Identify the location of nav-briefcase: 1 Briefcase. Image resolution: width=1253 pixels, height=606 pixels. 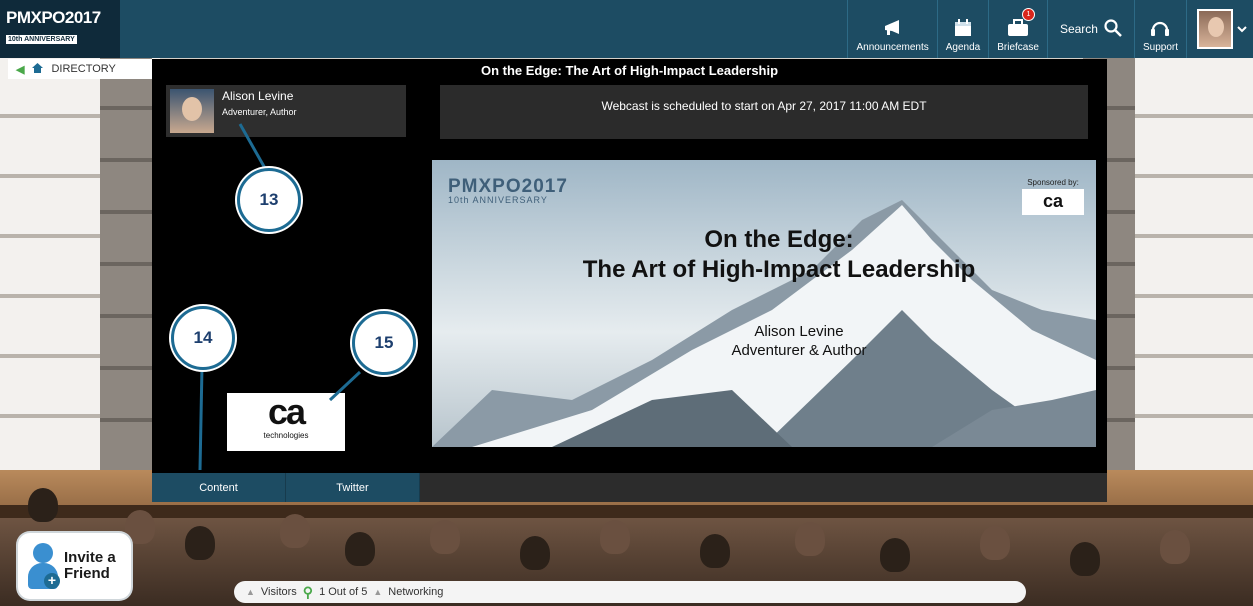
(1017, 29).